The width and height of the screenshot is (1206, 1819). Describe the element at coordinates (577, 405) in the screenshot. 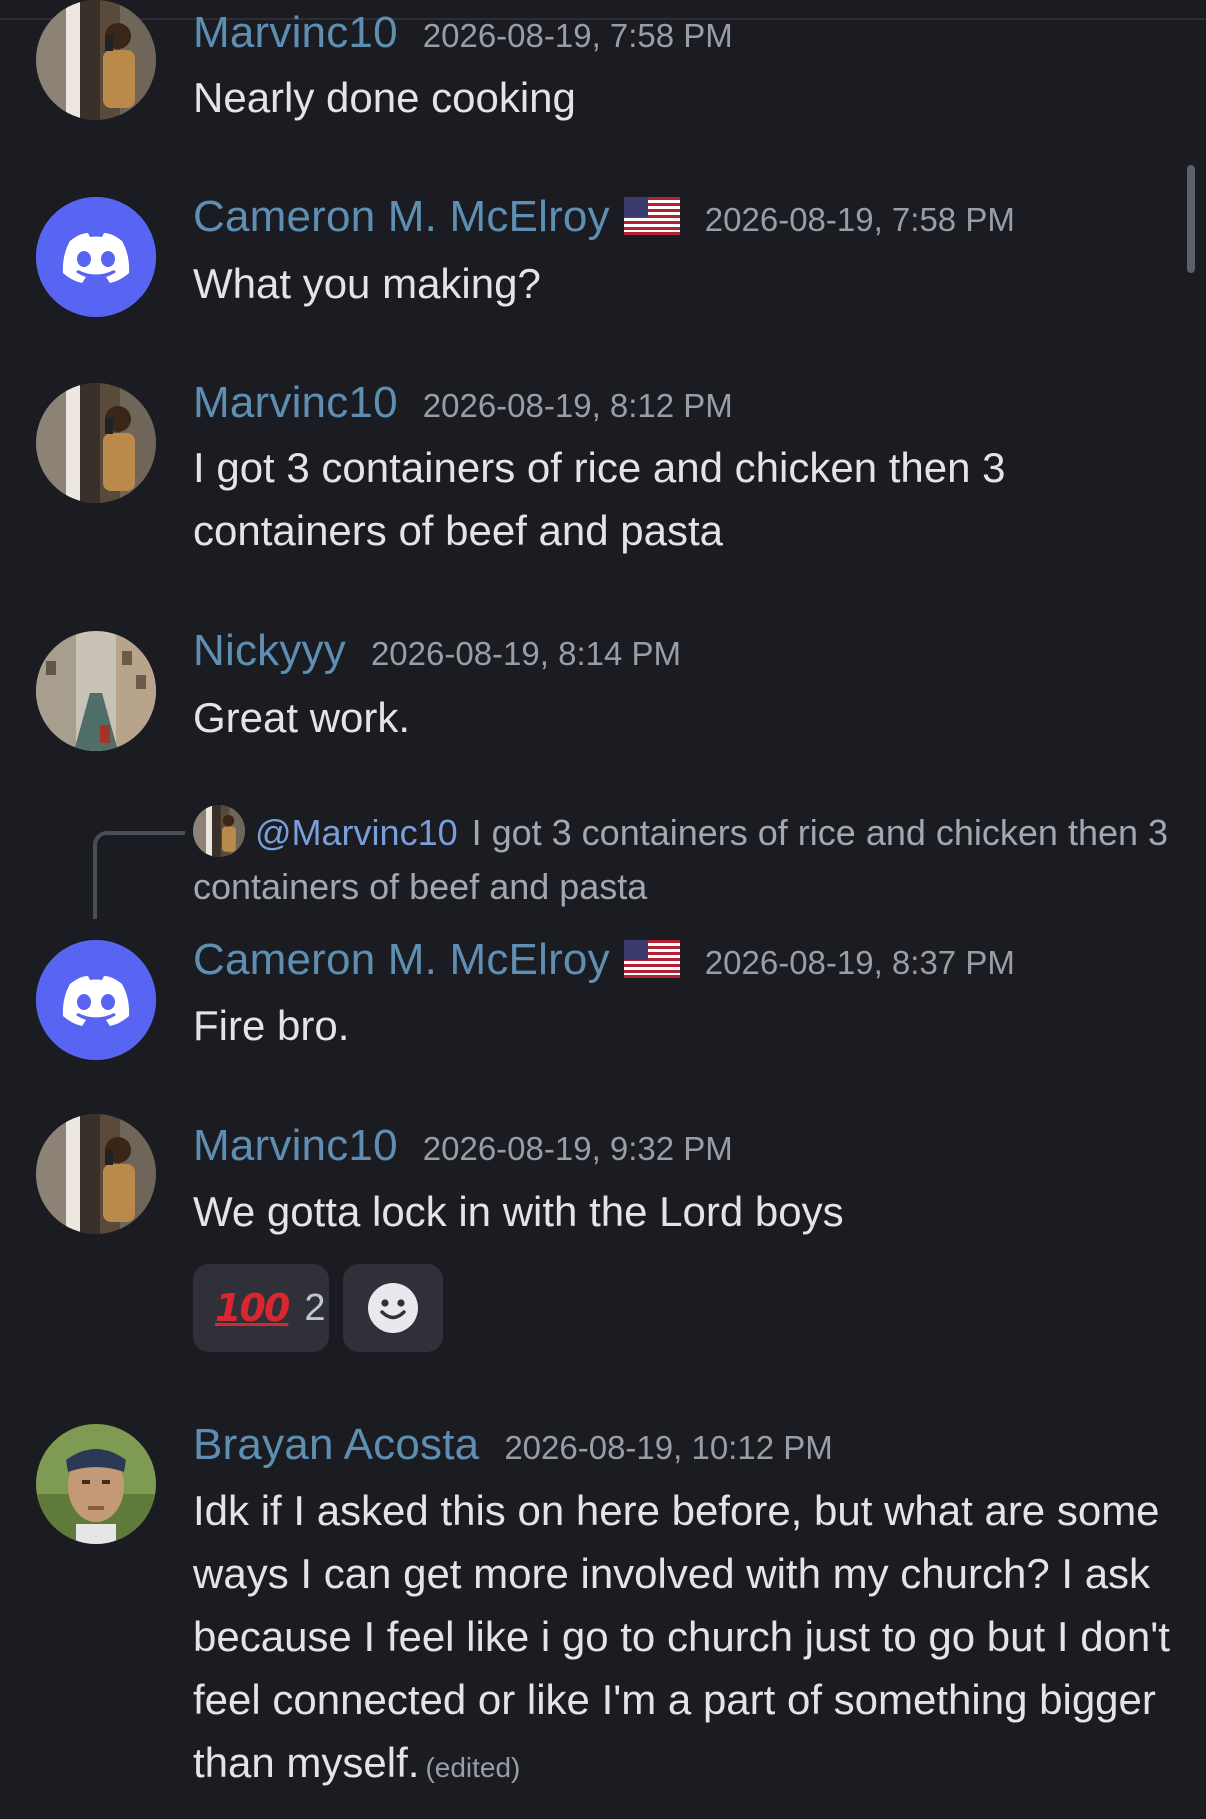

I see `message-timestamp: 2026-08-19, 8:12 PM` at that location.